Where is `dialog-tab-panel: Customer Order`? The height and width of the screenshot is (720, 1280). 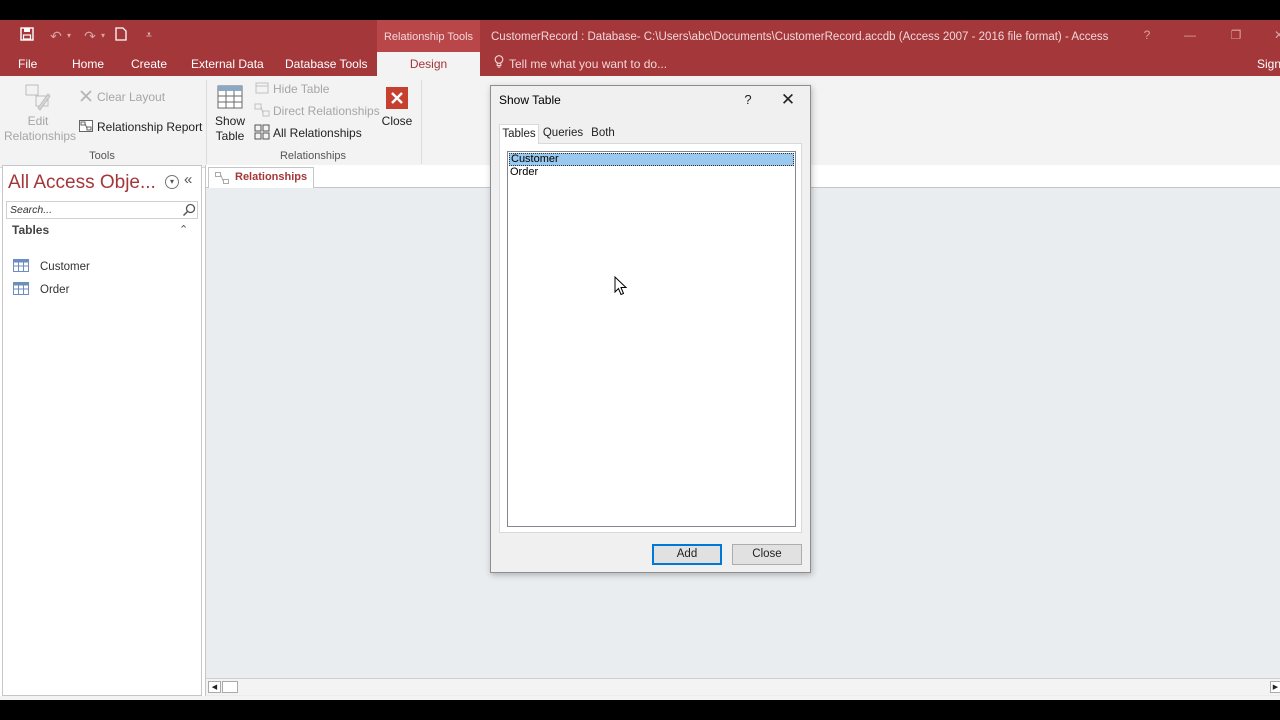
dialog-tab-panel: Customer Order is located at coordinates (650, 338).